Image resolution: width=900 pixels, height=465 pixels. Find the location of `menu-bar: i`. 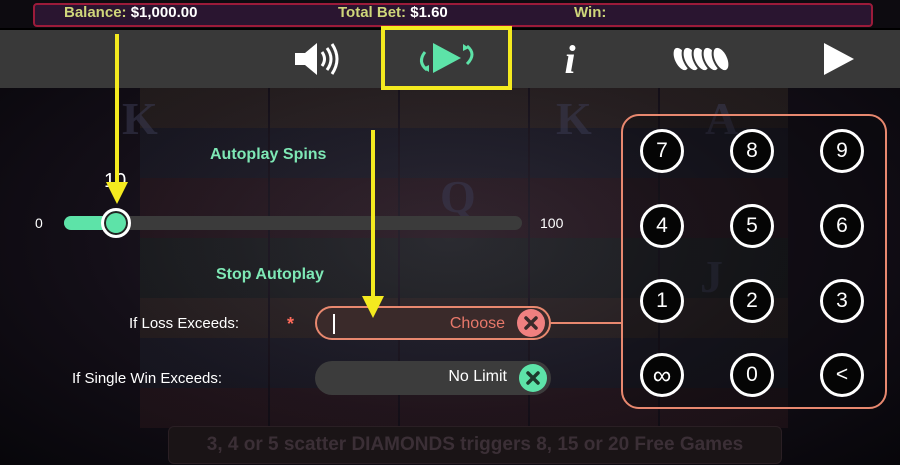

menu-bar: i is located at coordinates (450, 58).